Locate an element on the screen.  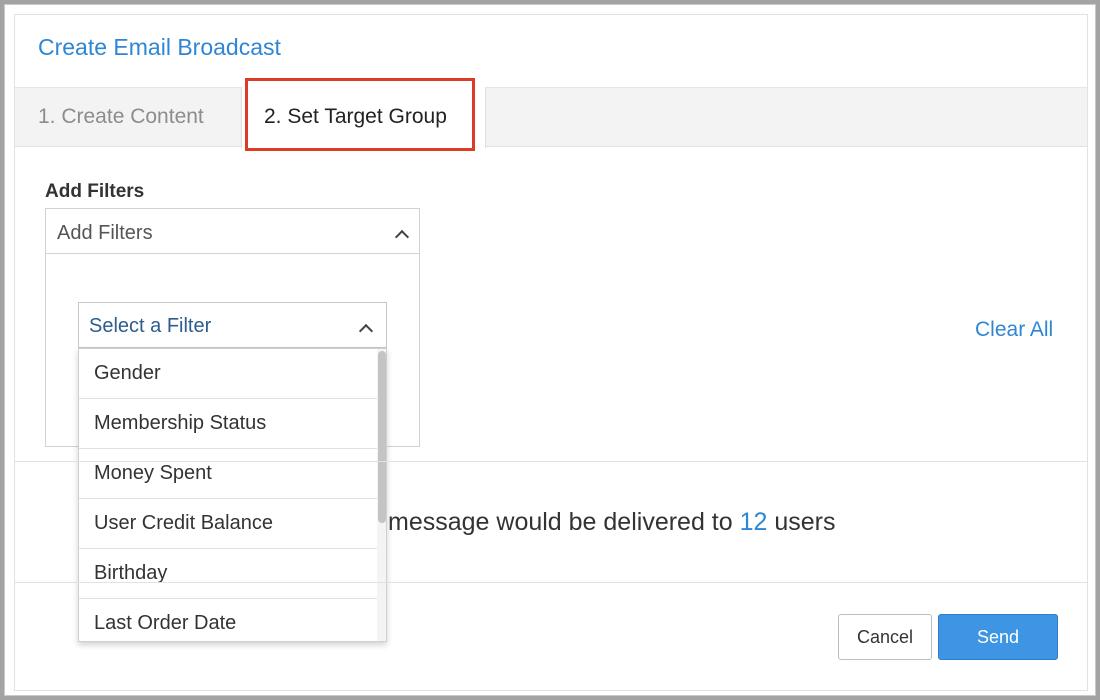
add-filters-toggle-label: Add Filters is located at coordinates (105, 233).